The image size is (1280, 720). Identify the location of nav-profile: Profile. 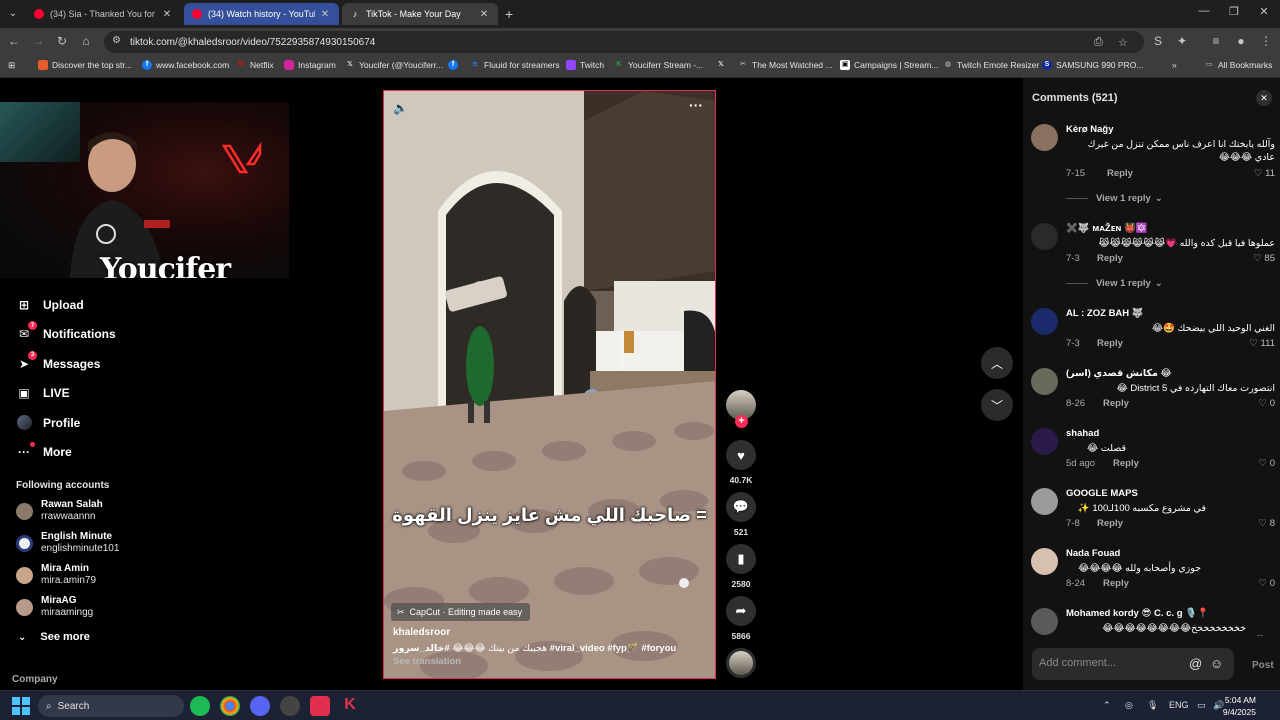
(66, 423).